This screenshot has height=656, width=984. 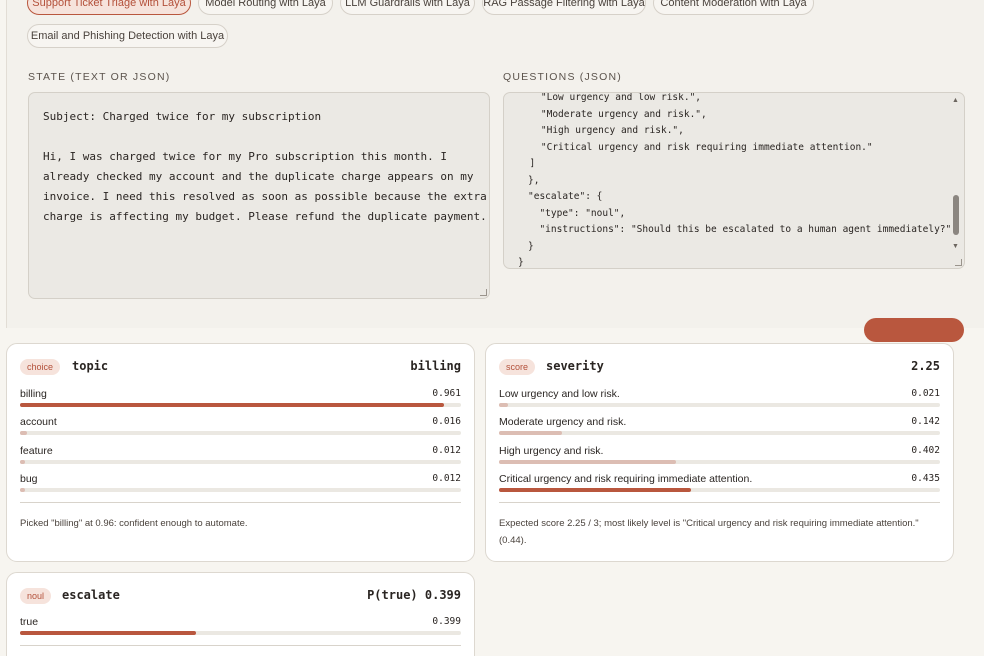 What do you see at coordinates (407, 7) in the screenshot?
I see `preset-chip-llm-guardrails: LLM Guardrails with Laya` at bounding box center [407, 7].